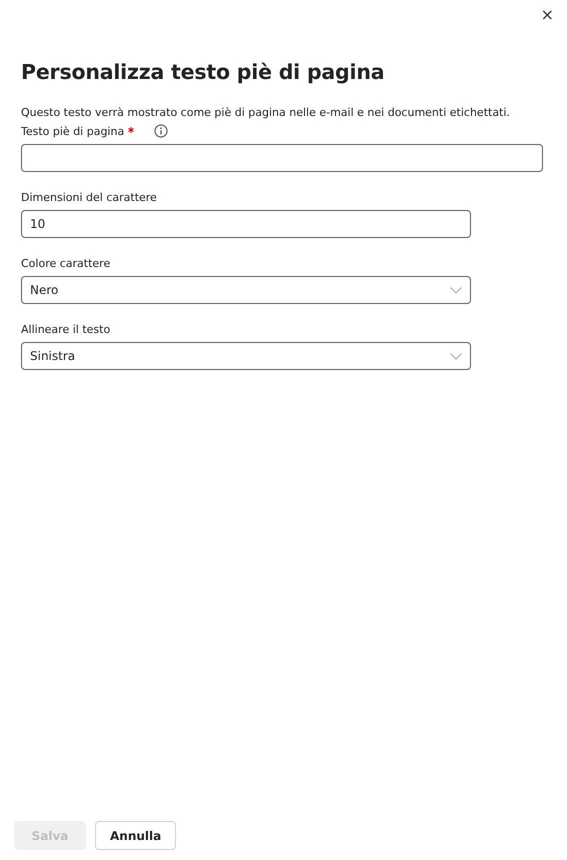  I want to click on field-label: Colore carattere, so click(65, 264).